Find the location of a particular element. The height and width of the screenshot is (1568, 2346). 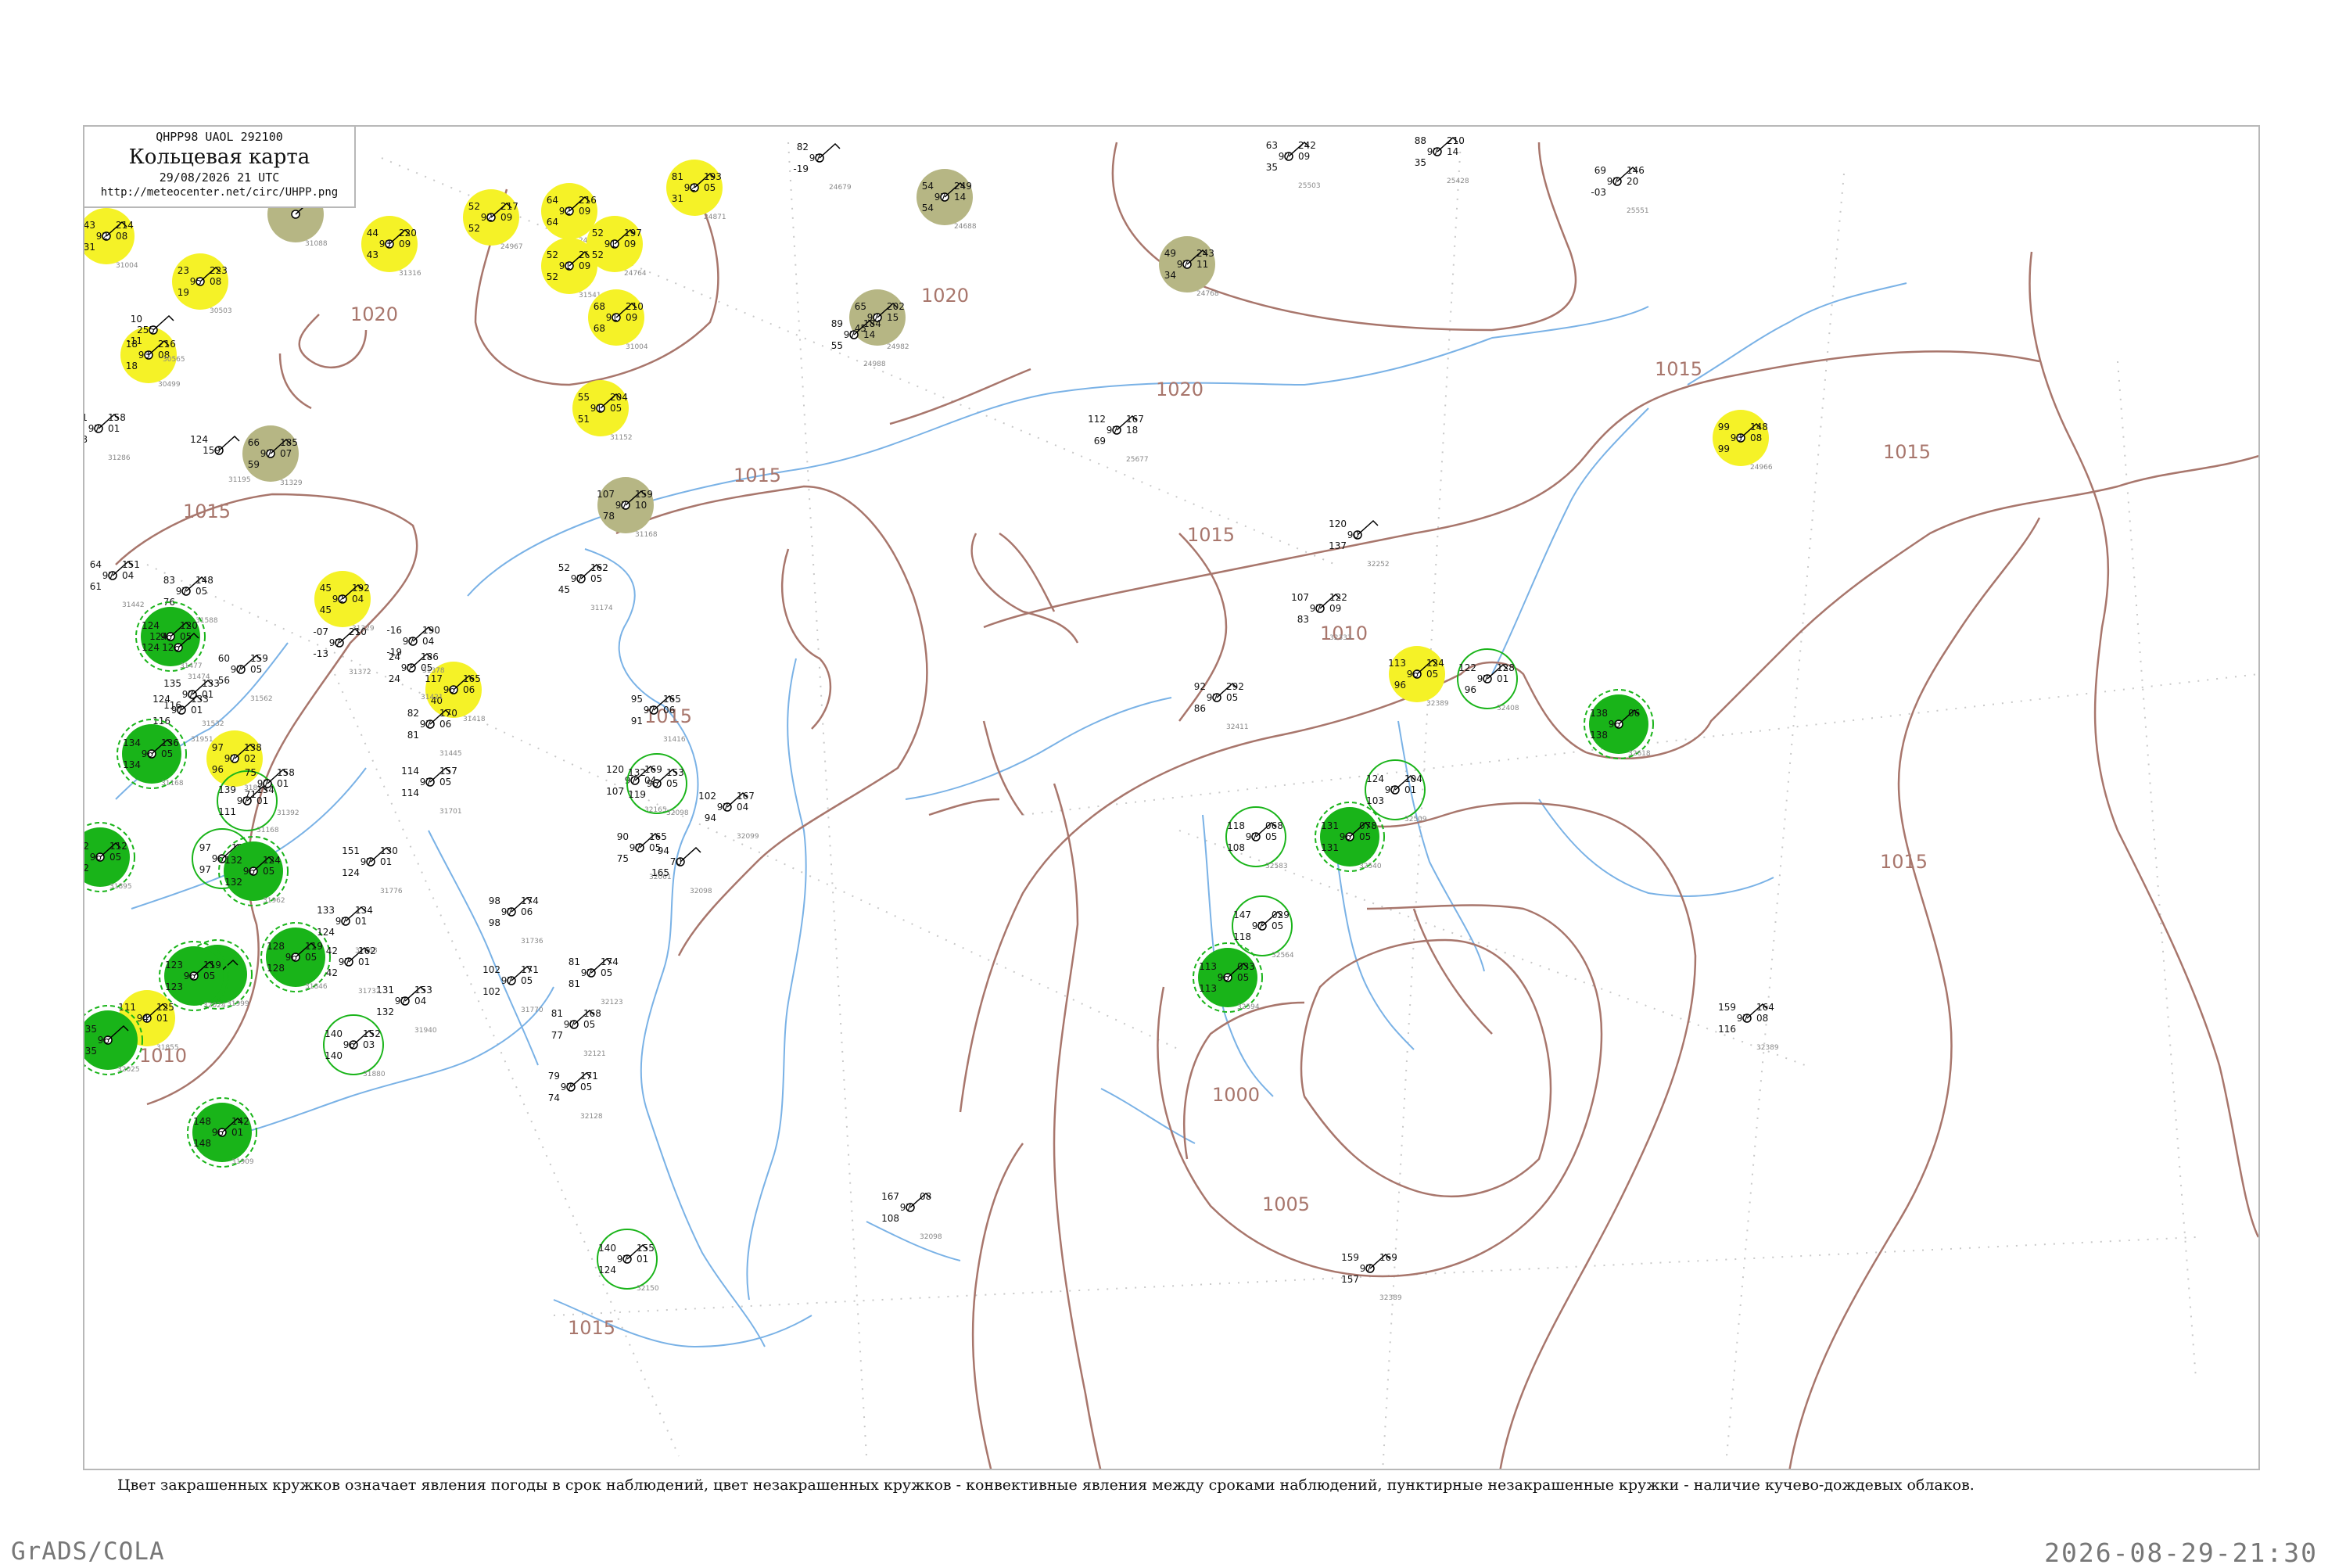

station-value: 193 is located at coordinates (713, 176).